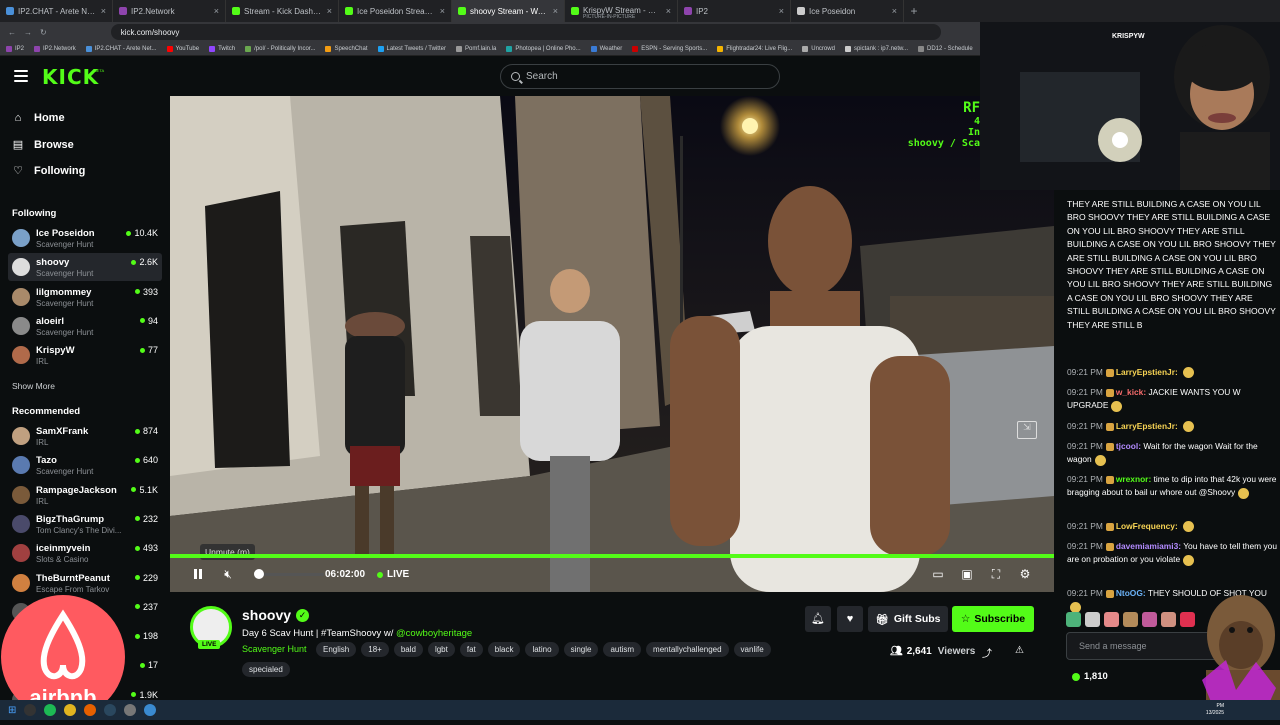 The width and height of the screenshot is (1280, 725). I want to click on tag-chip: lgbt, so click(441, 649).